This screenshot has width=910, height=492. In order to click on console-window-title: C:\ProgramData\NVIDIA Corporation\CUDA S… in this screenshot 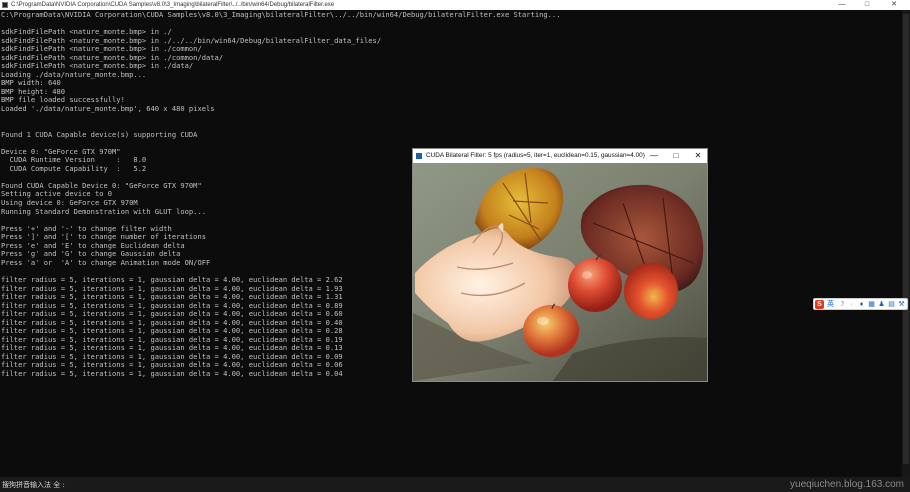, I will do `click(173, 5)`.